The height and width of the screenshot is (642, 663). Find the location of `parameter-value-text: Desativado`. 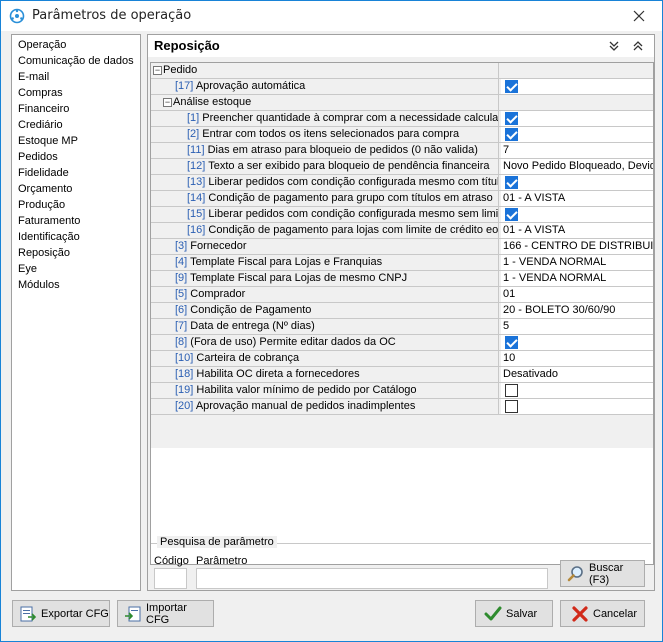

parameter-value-text: Desativado is located at coordinates (531, 374).